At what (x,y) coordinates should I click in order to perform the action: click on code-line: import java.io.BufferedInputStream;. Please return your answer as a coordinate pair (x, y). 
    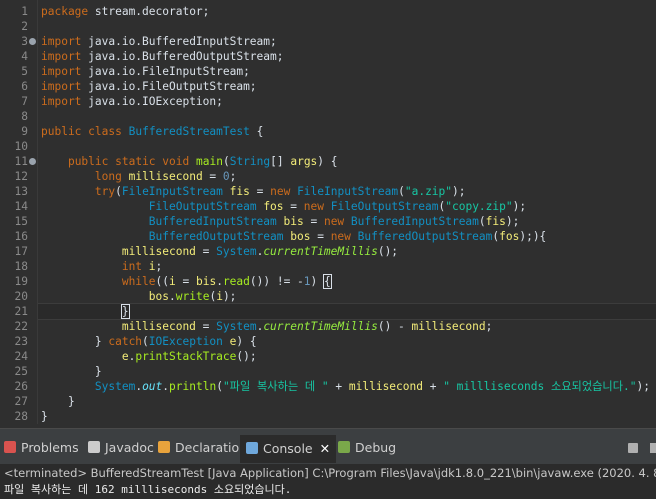
    Looking at the image, I should click on (159, 41).